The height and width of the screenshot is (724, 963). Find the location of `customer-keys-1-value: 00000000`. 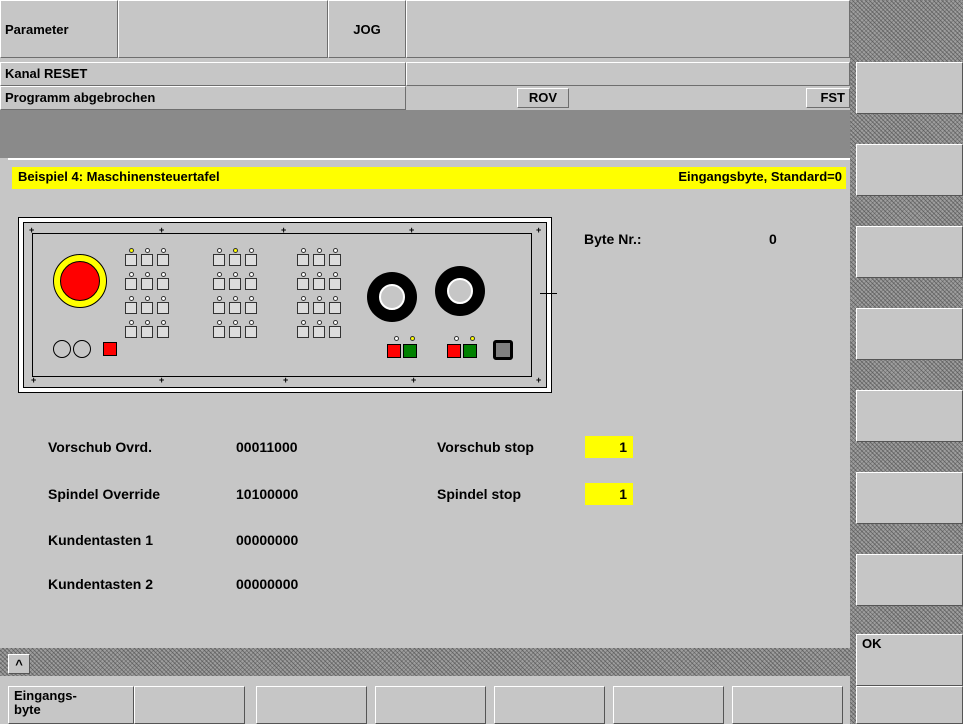

customer-keys-1-value: 00000000 is located at coordinates (267, 540).